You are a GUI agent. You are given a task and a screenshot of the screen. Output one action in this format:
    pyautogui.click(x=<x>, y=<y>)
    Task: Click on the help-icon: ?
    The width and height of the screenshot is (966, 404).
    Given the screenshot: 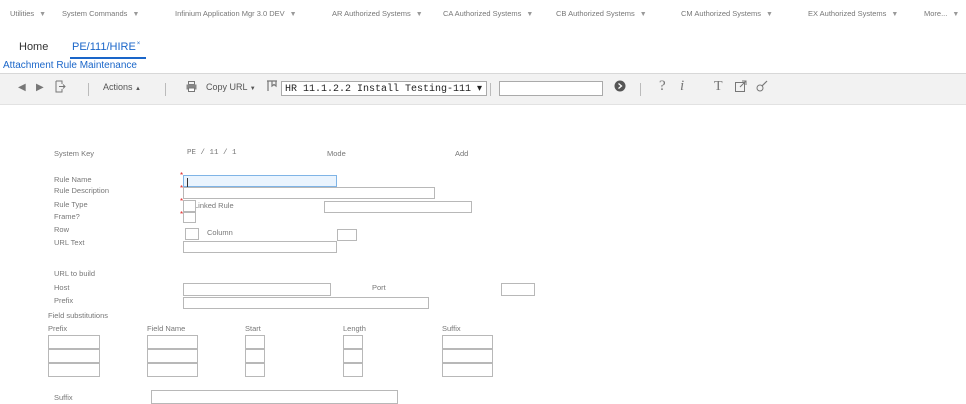 What is the action you would take?
    pyautogui.click(x=662, y=86)
    